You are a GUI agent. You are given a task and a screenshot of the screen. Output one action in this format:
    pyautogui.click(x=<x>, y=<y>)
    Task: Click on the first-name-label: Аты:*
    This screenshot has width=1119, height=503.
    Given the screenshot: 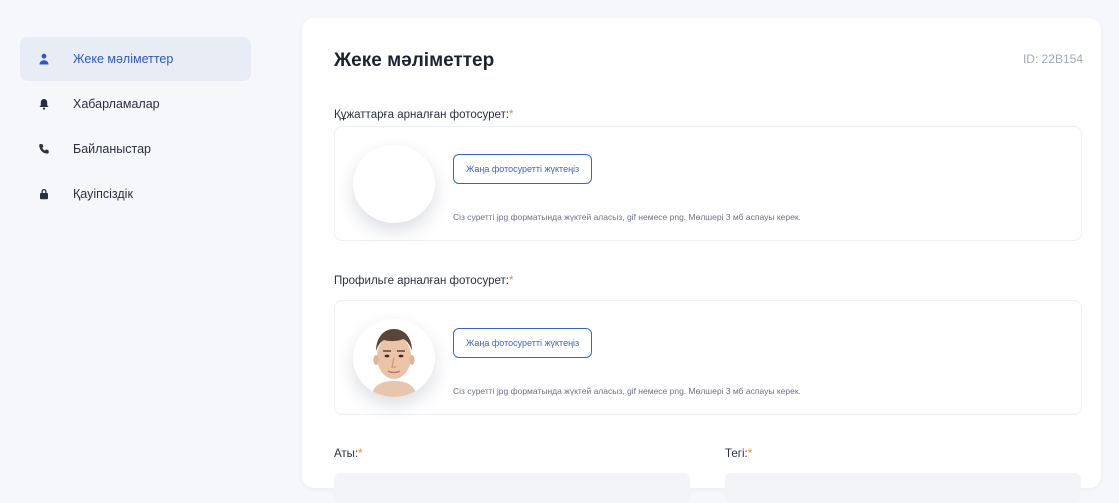 What is the action you would take?
    pyautogui.click(x=348, y=454)
    